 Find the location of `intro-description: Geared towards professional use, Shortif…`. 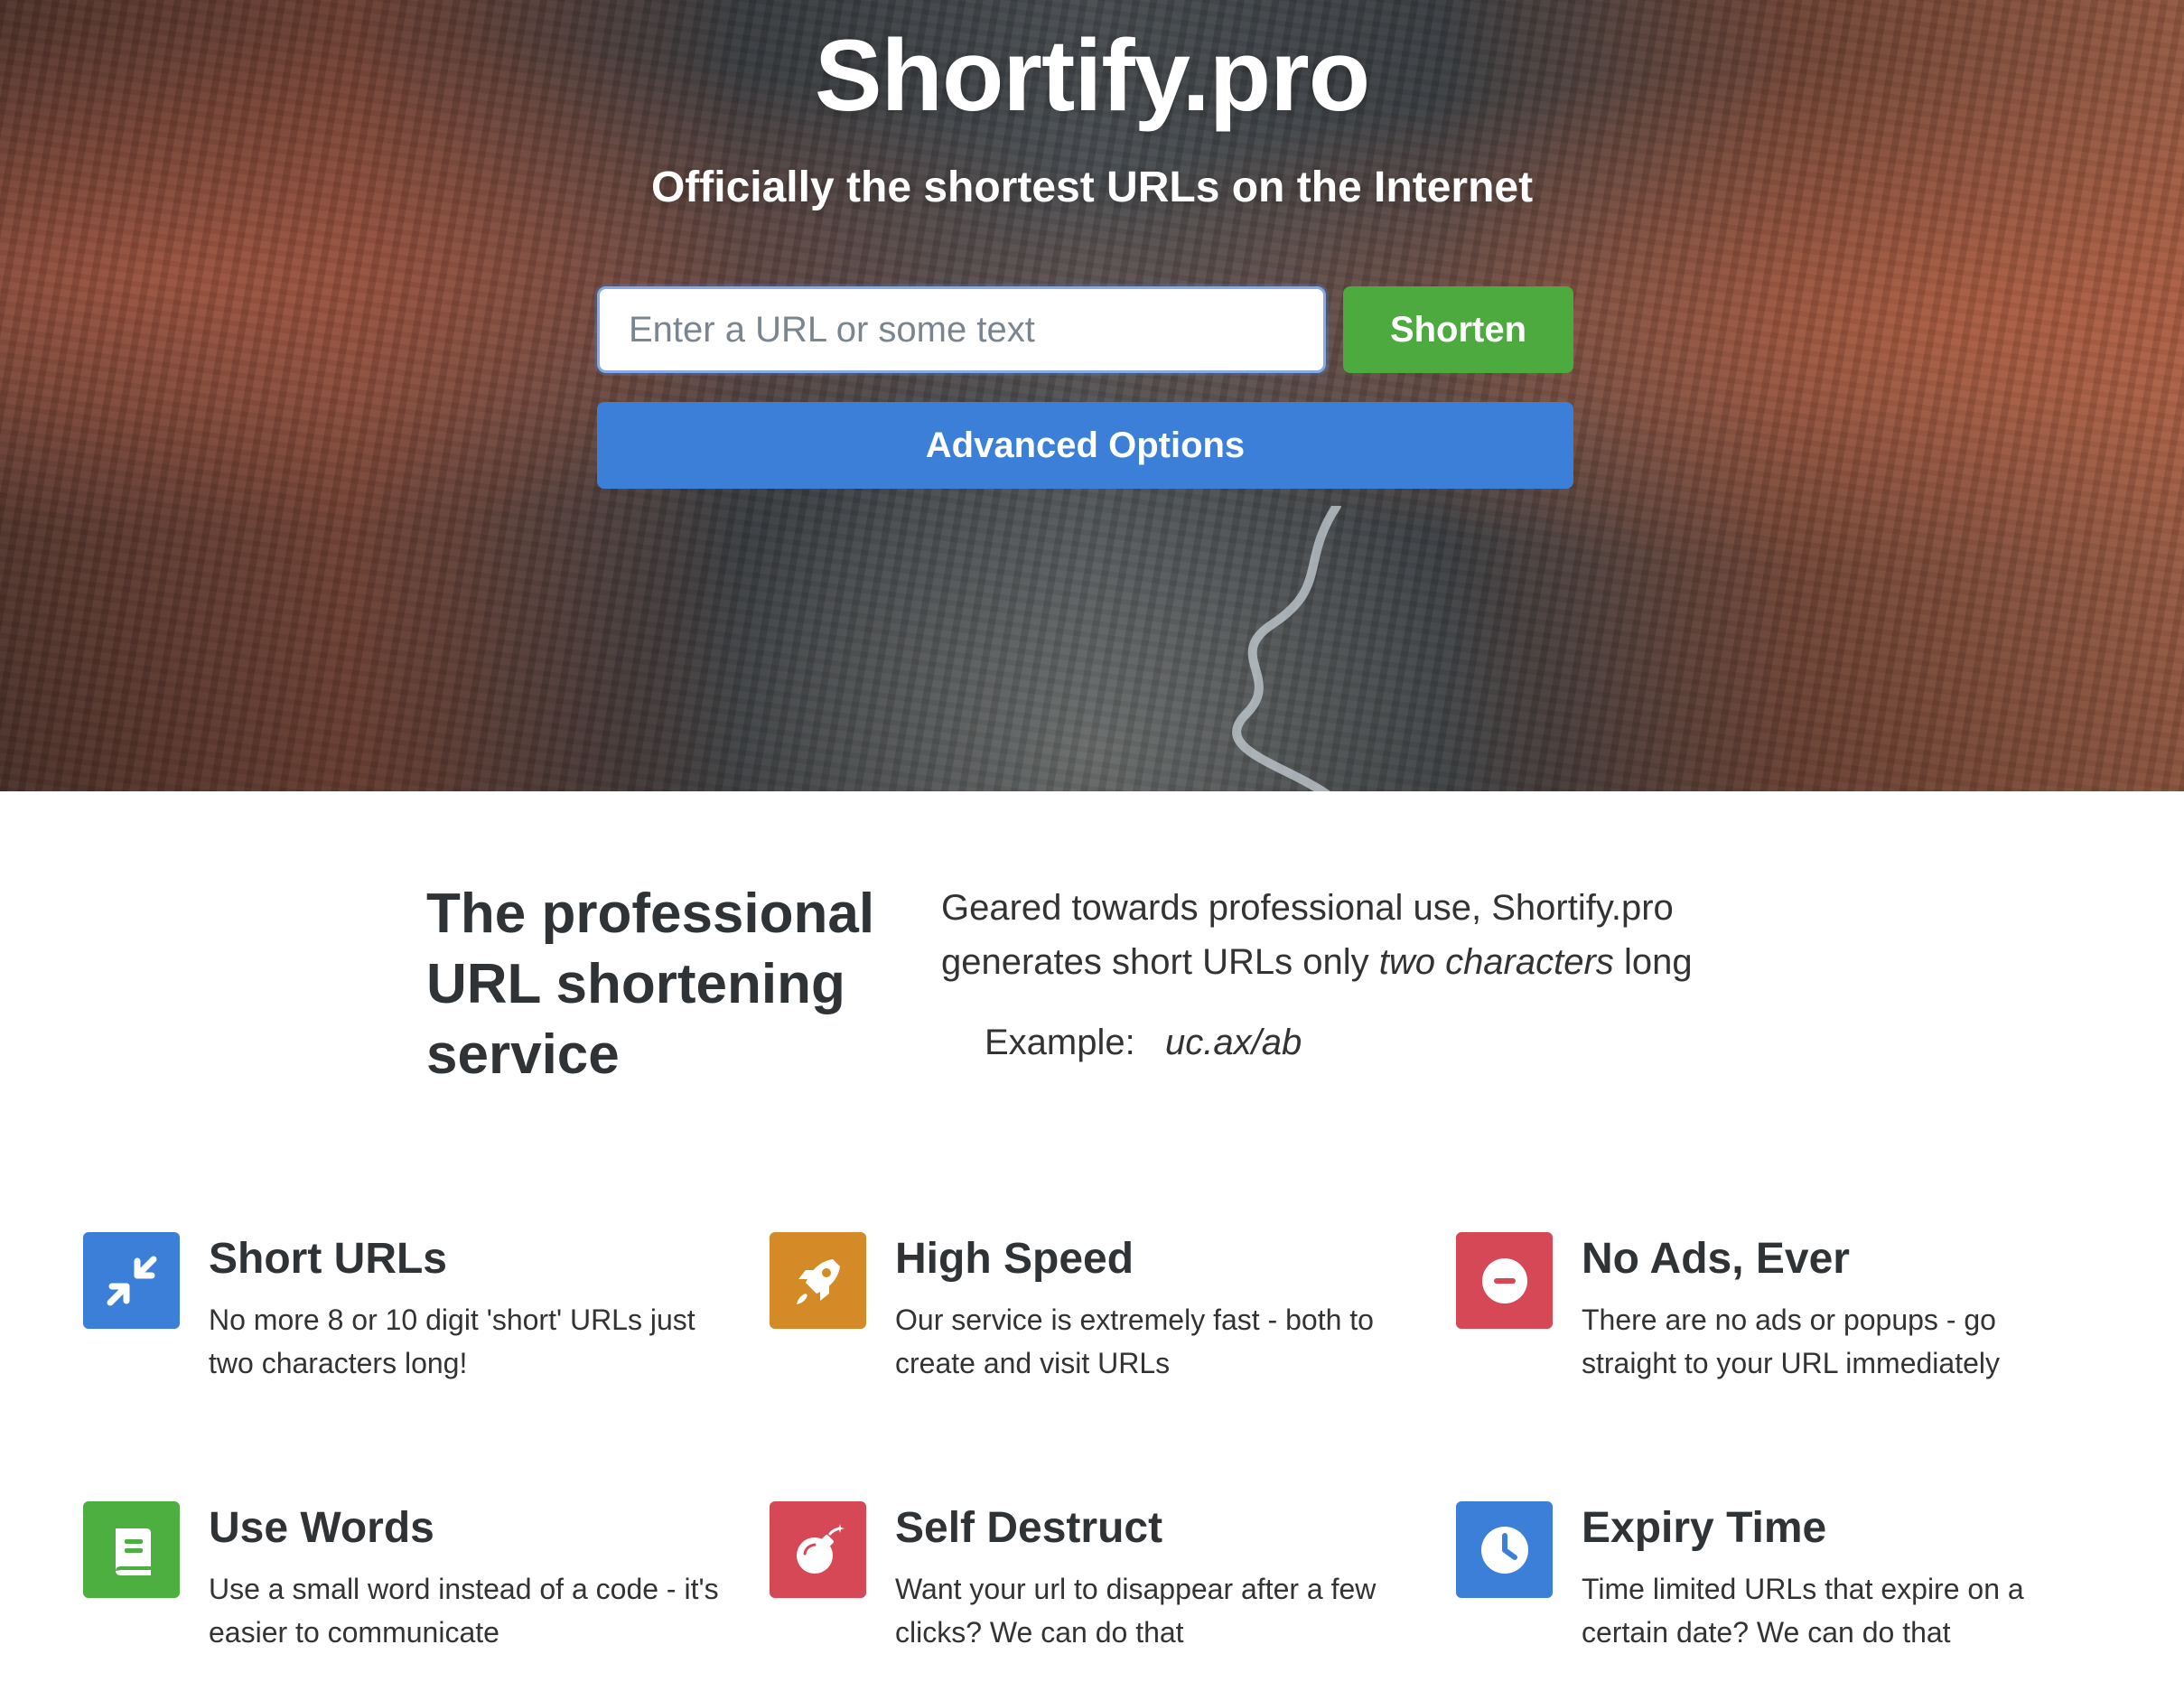

intro-description: Geared towards professional use, Shortif… is located at coordinates (1347, 935).